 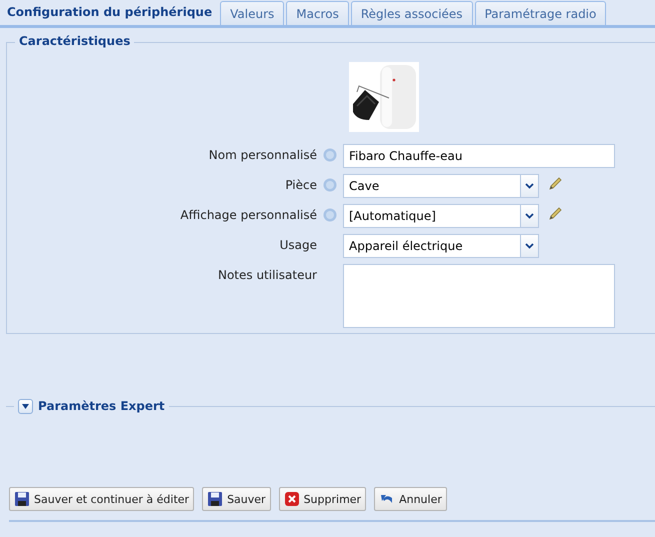 What do you see at coordinates (317, 13) in the screenshot?
I see `tab: Macros` at bounding box center [317, 13].